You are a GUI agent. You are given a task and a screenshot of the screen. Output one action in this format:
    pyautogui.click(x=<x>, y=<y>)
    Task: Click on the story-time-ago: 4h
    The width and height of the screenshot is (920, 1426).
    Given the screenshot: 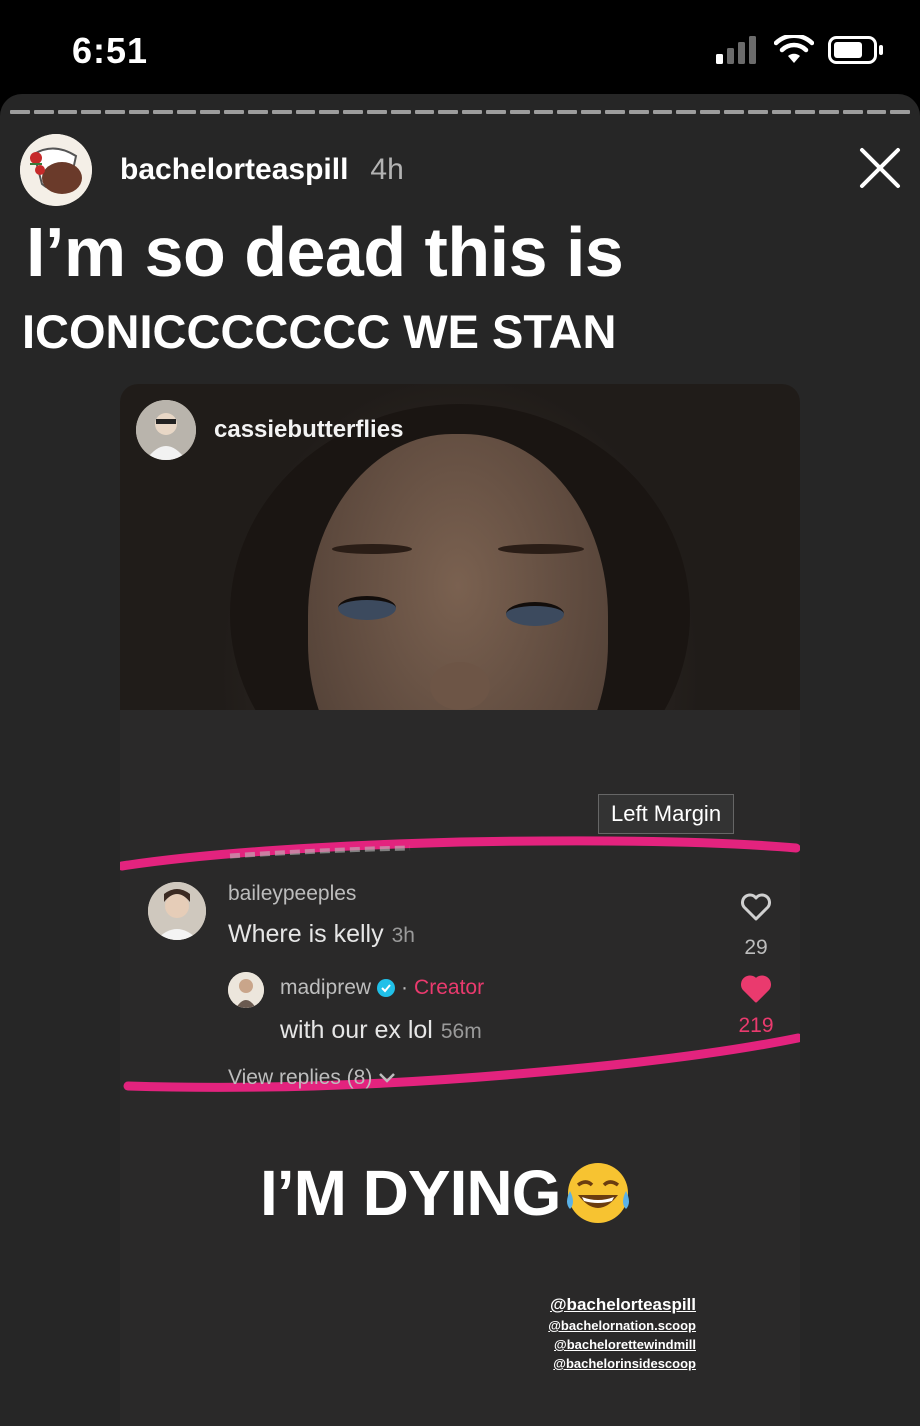 What is the action you would take?
    pyautogui.click(x=387, y=169)
    